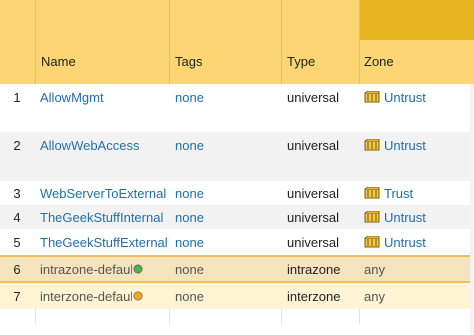 The width and height of the screenshot is (474, 335). What do you see at coordinates (17, 242) in the screenshot?
I see `row-index: 5` at bounding box center [17, 242].